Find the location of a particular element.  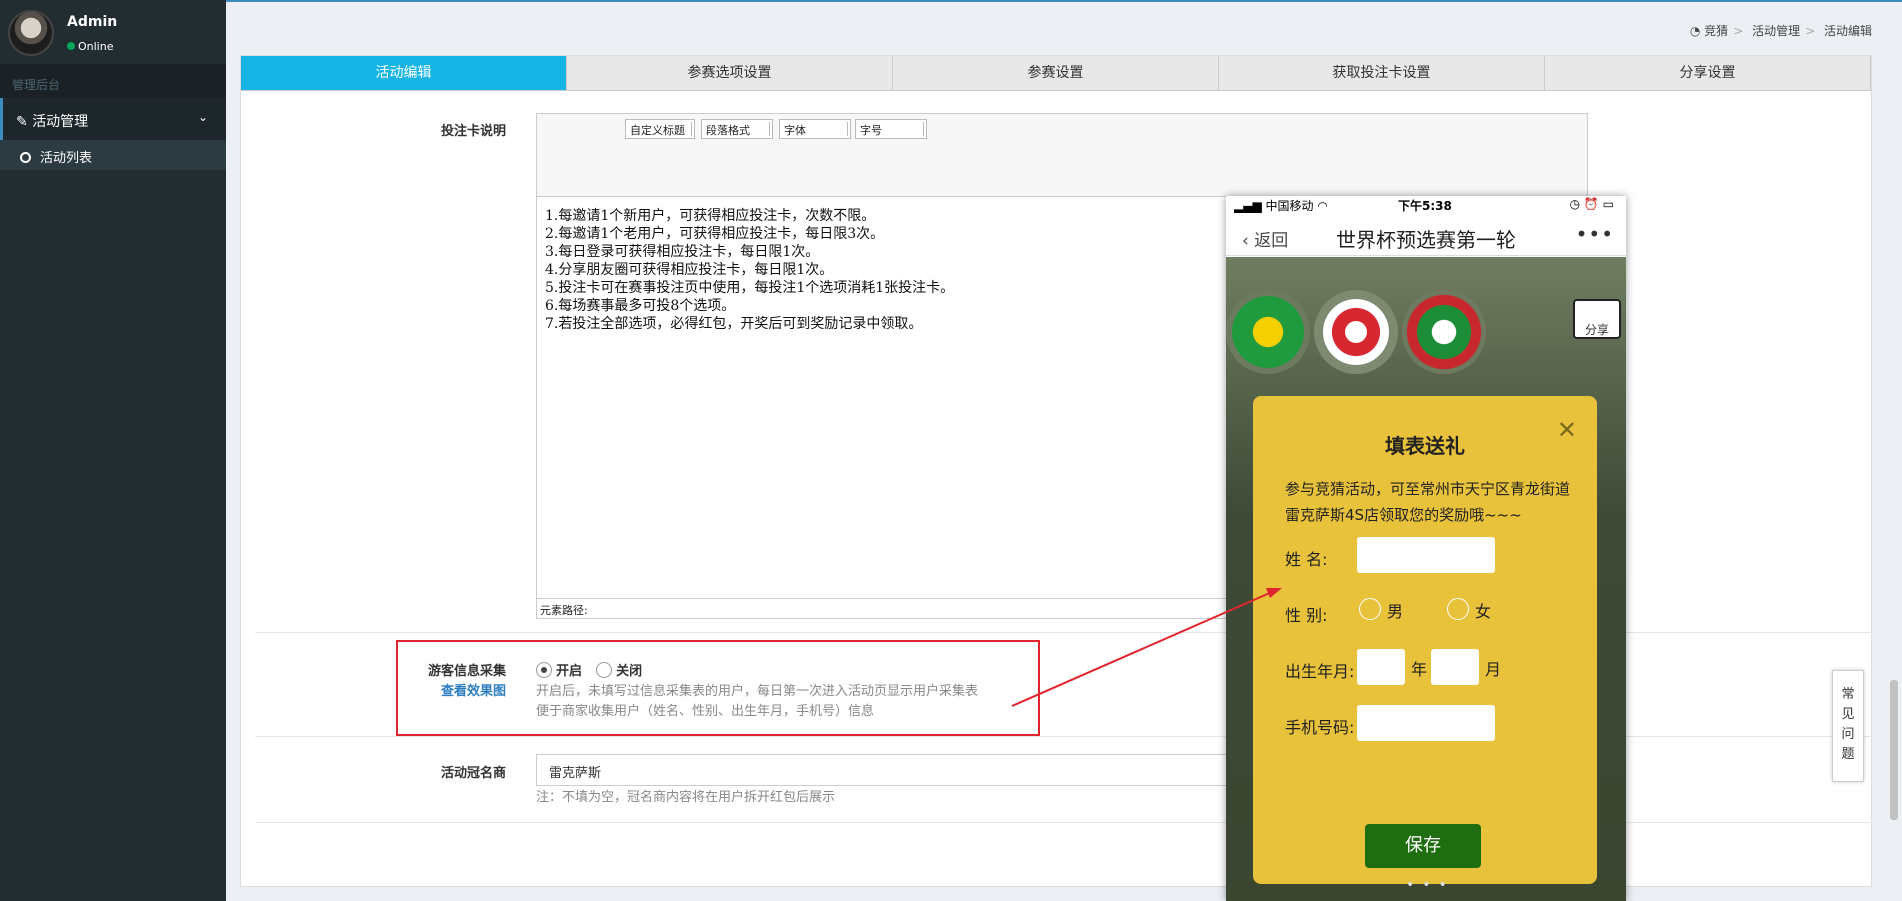

phone-number-field is located at coordinates (1426, 723).